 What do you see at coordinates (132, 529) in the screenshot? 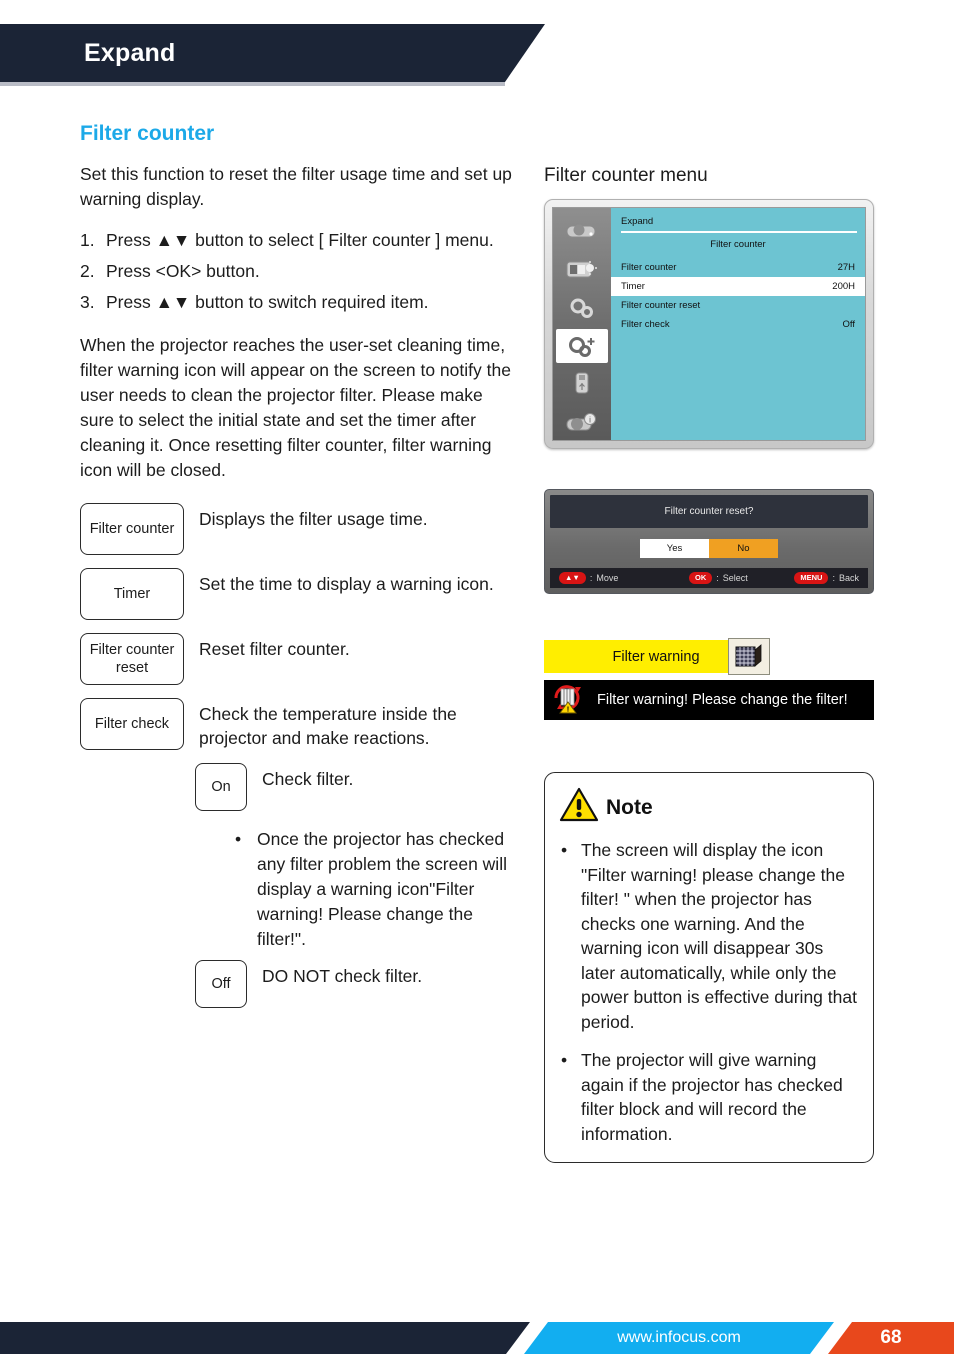
I see `term-filter-counter: Filter counter` at bounding box center [132, 529].